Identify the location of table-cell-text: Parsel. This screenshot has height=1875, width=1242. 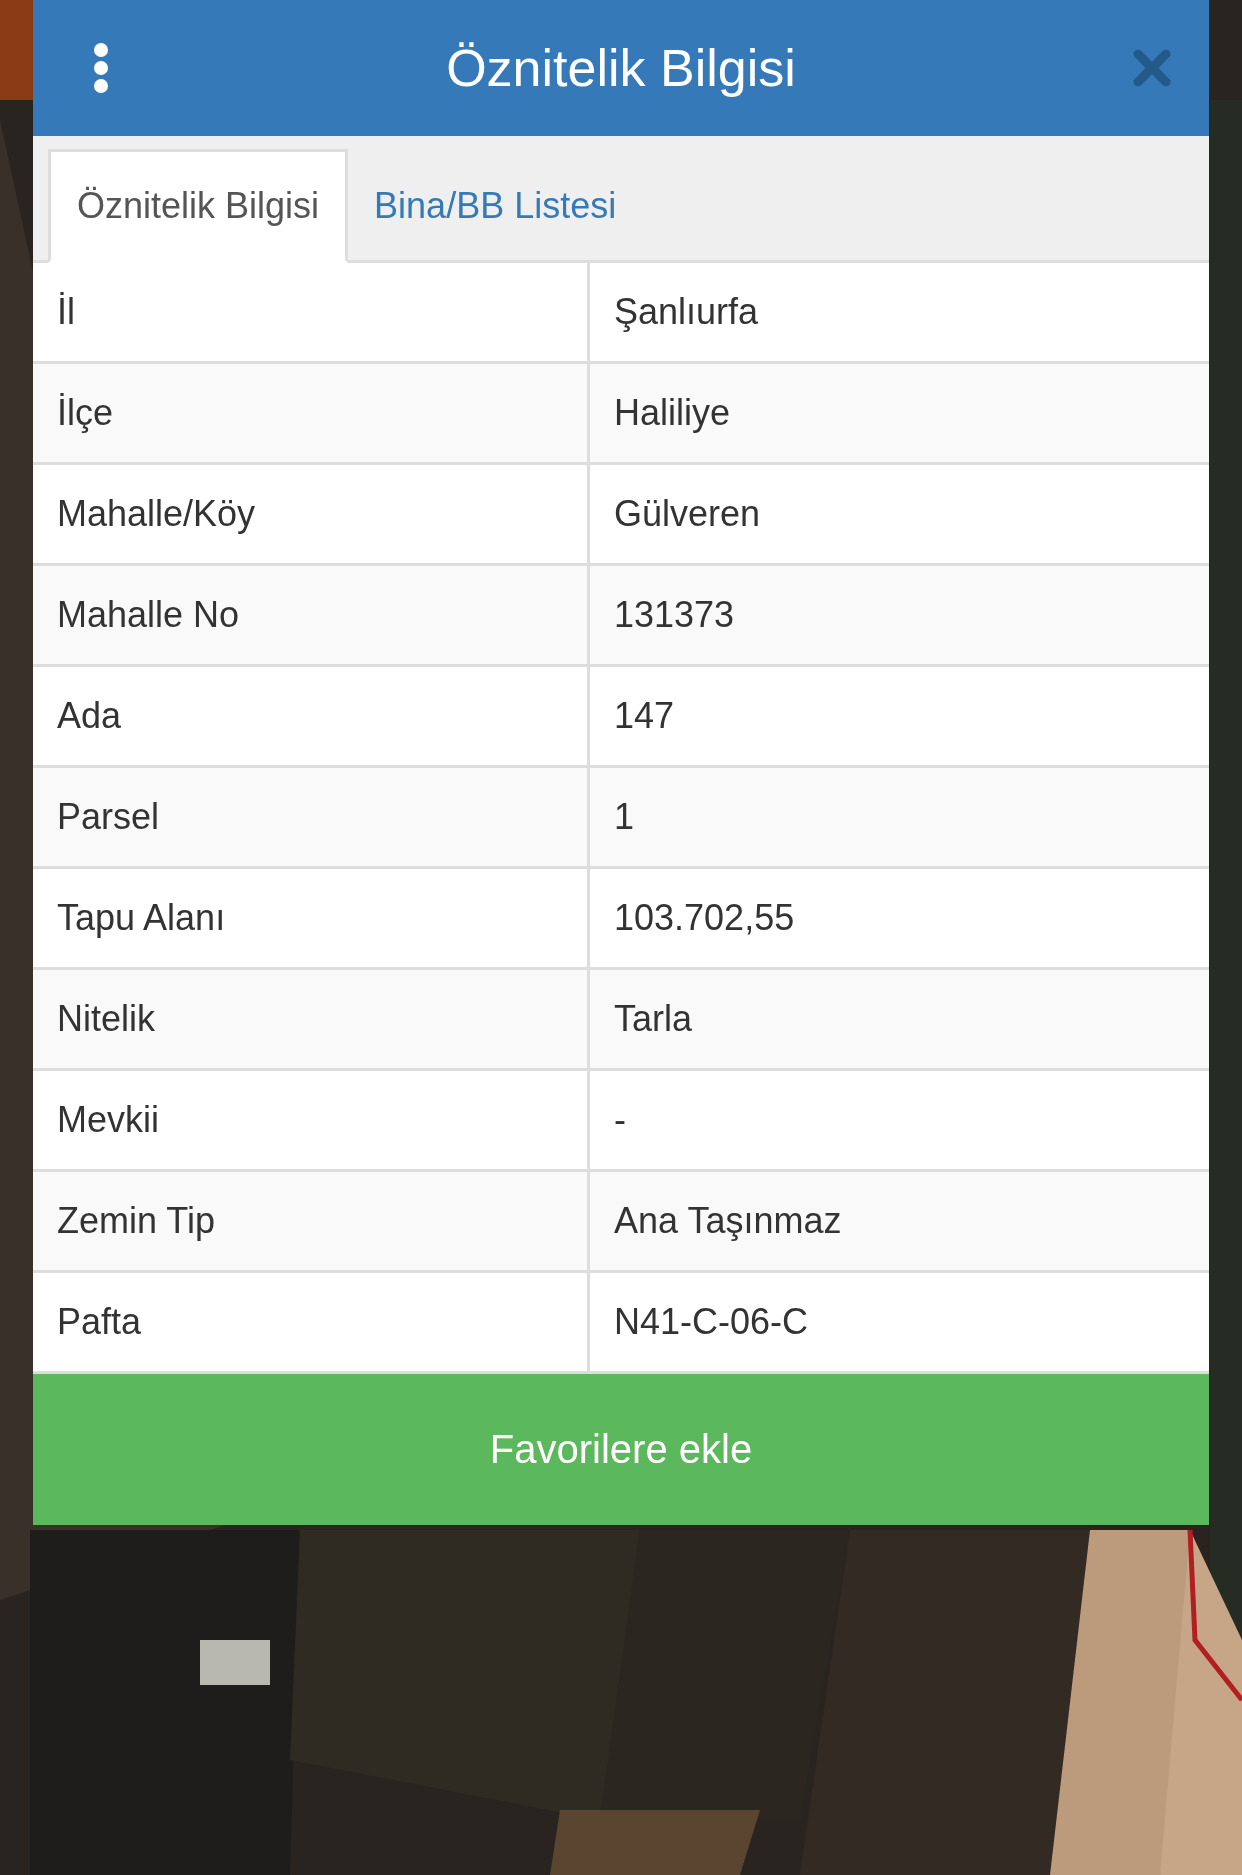
(108, 817).